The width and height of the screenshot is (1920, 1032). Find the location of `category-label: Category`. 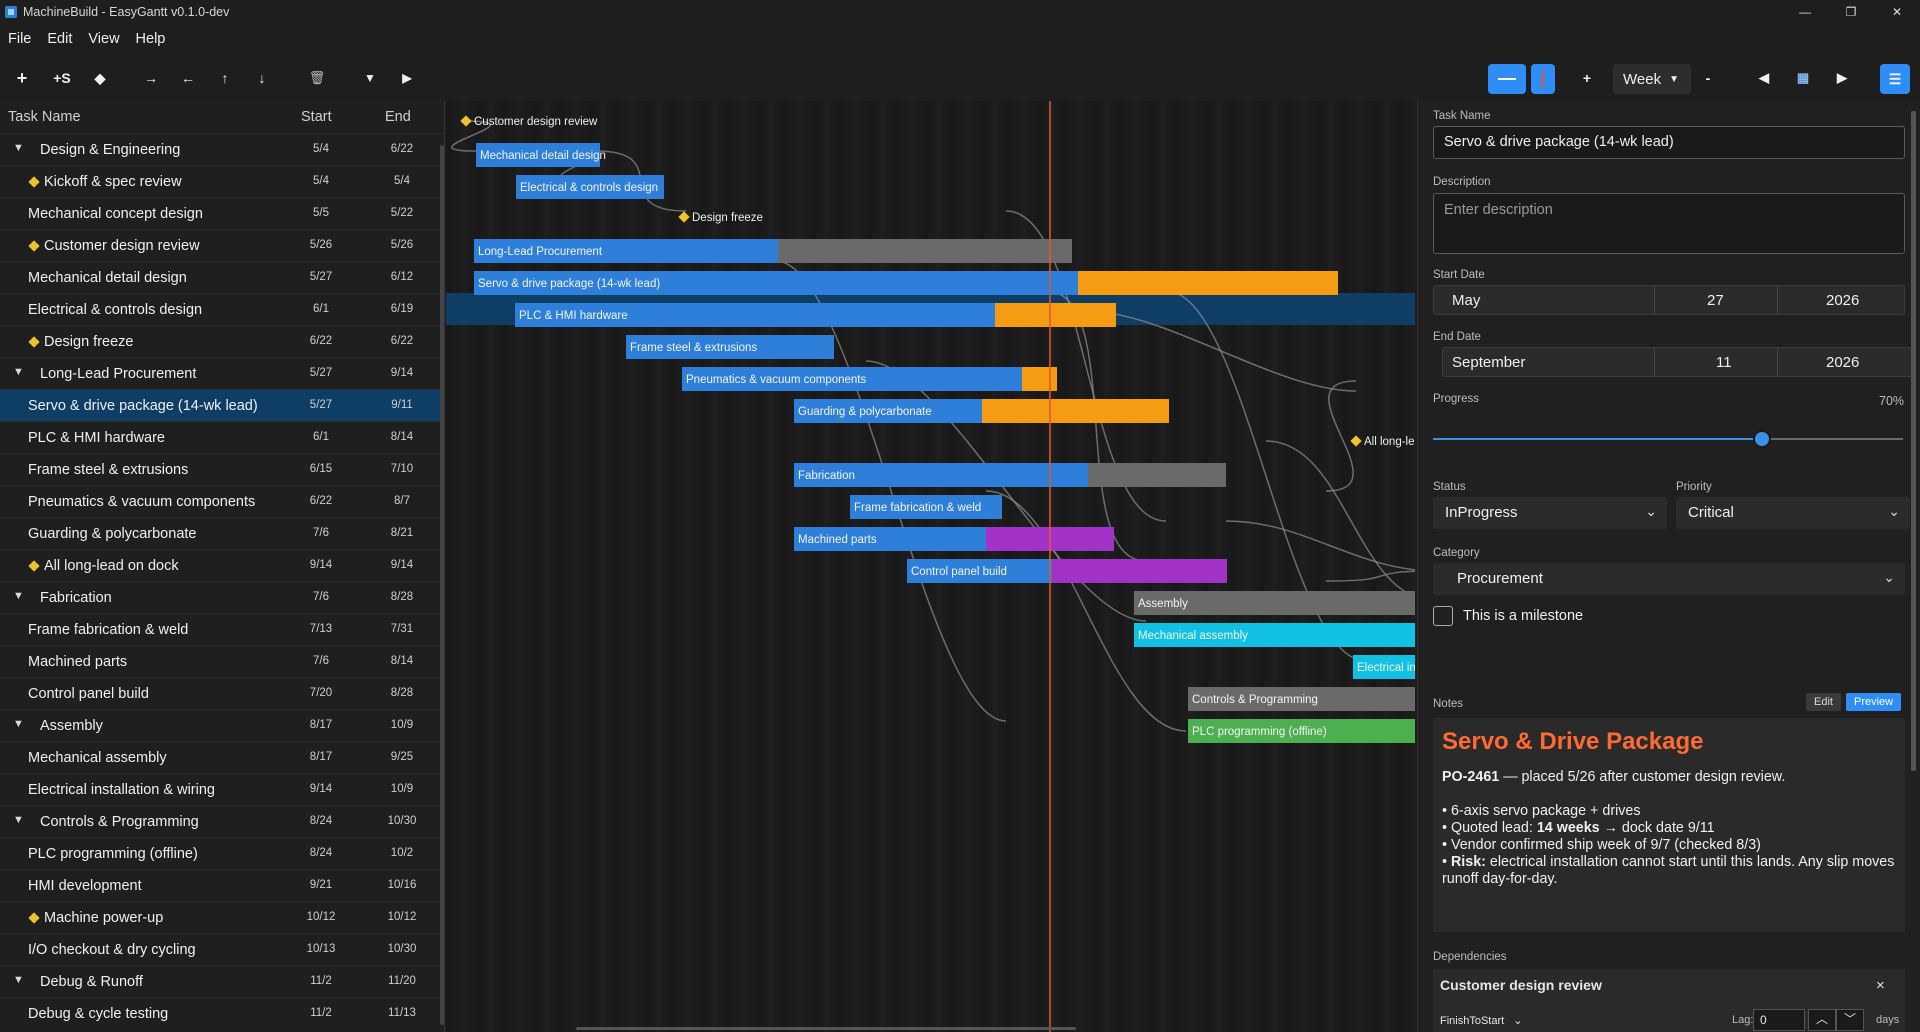

category-label: Category is located at coordinates (1456, 553).